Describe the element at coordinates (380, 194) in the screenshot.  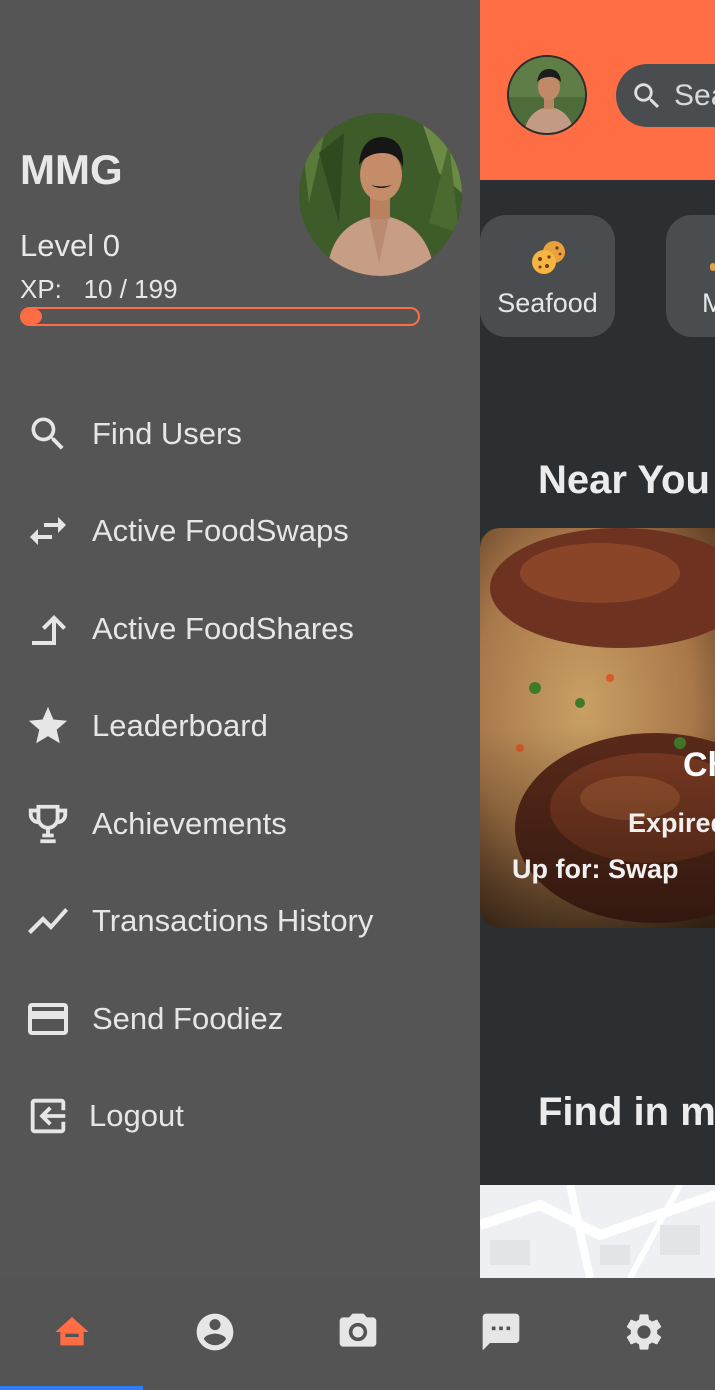
I see `profile-avatar` at that location.